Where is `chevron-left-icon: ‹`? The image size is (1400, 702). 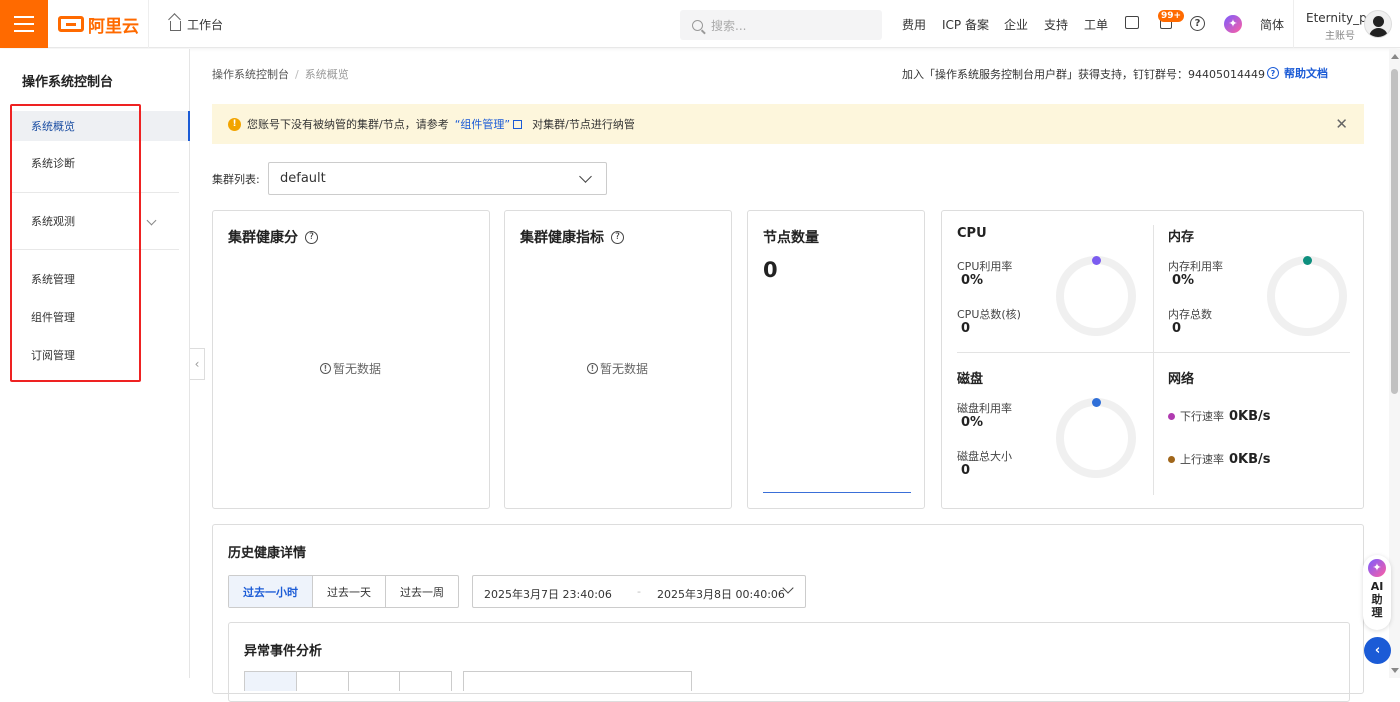 chevron-left-icon: ‹ is located at coordinates (1377, 650).